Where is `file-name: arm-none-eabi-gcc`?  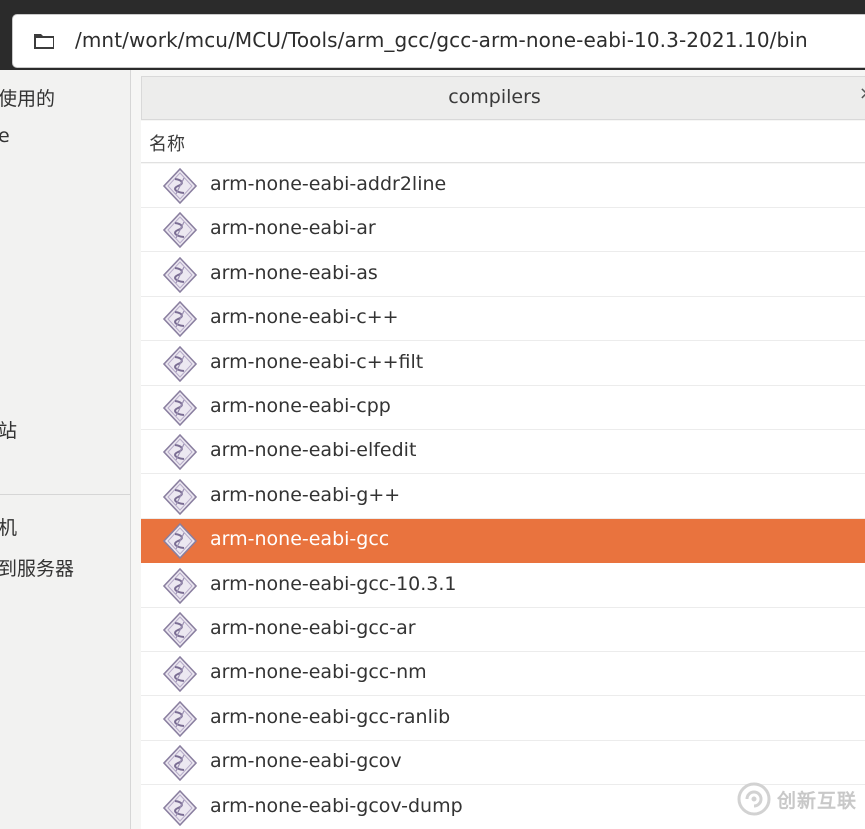
file-name: arm-none-eabi-gcc is located at coordinates (300, 539).